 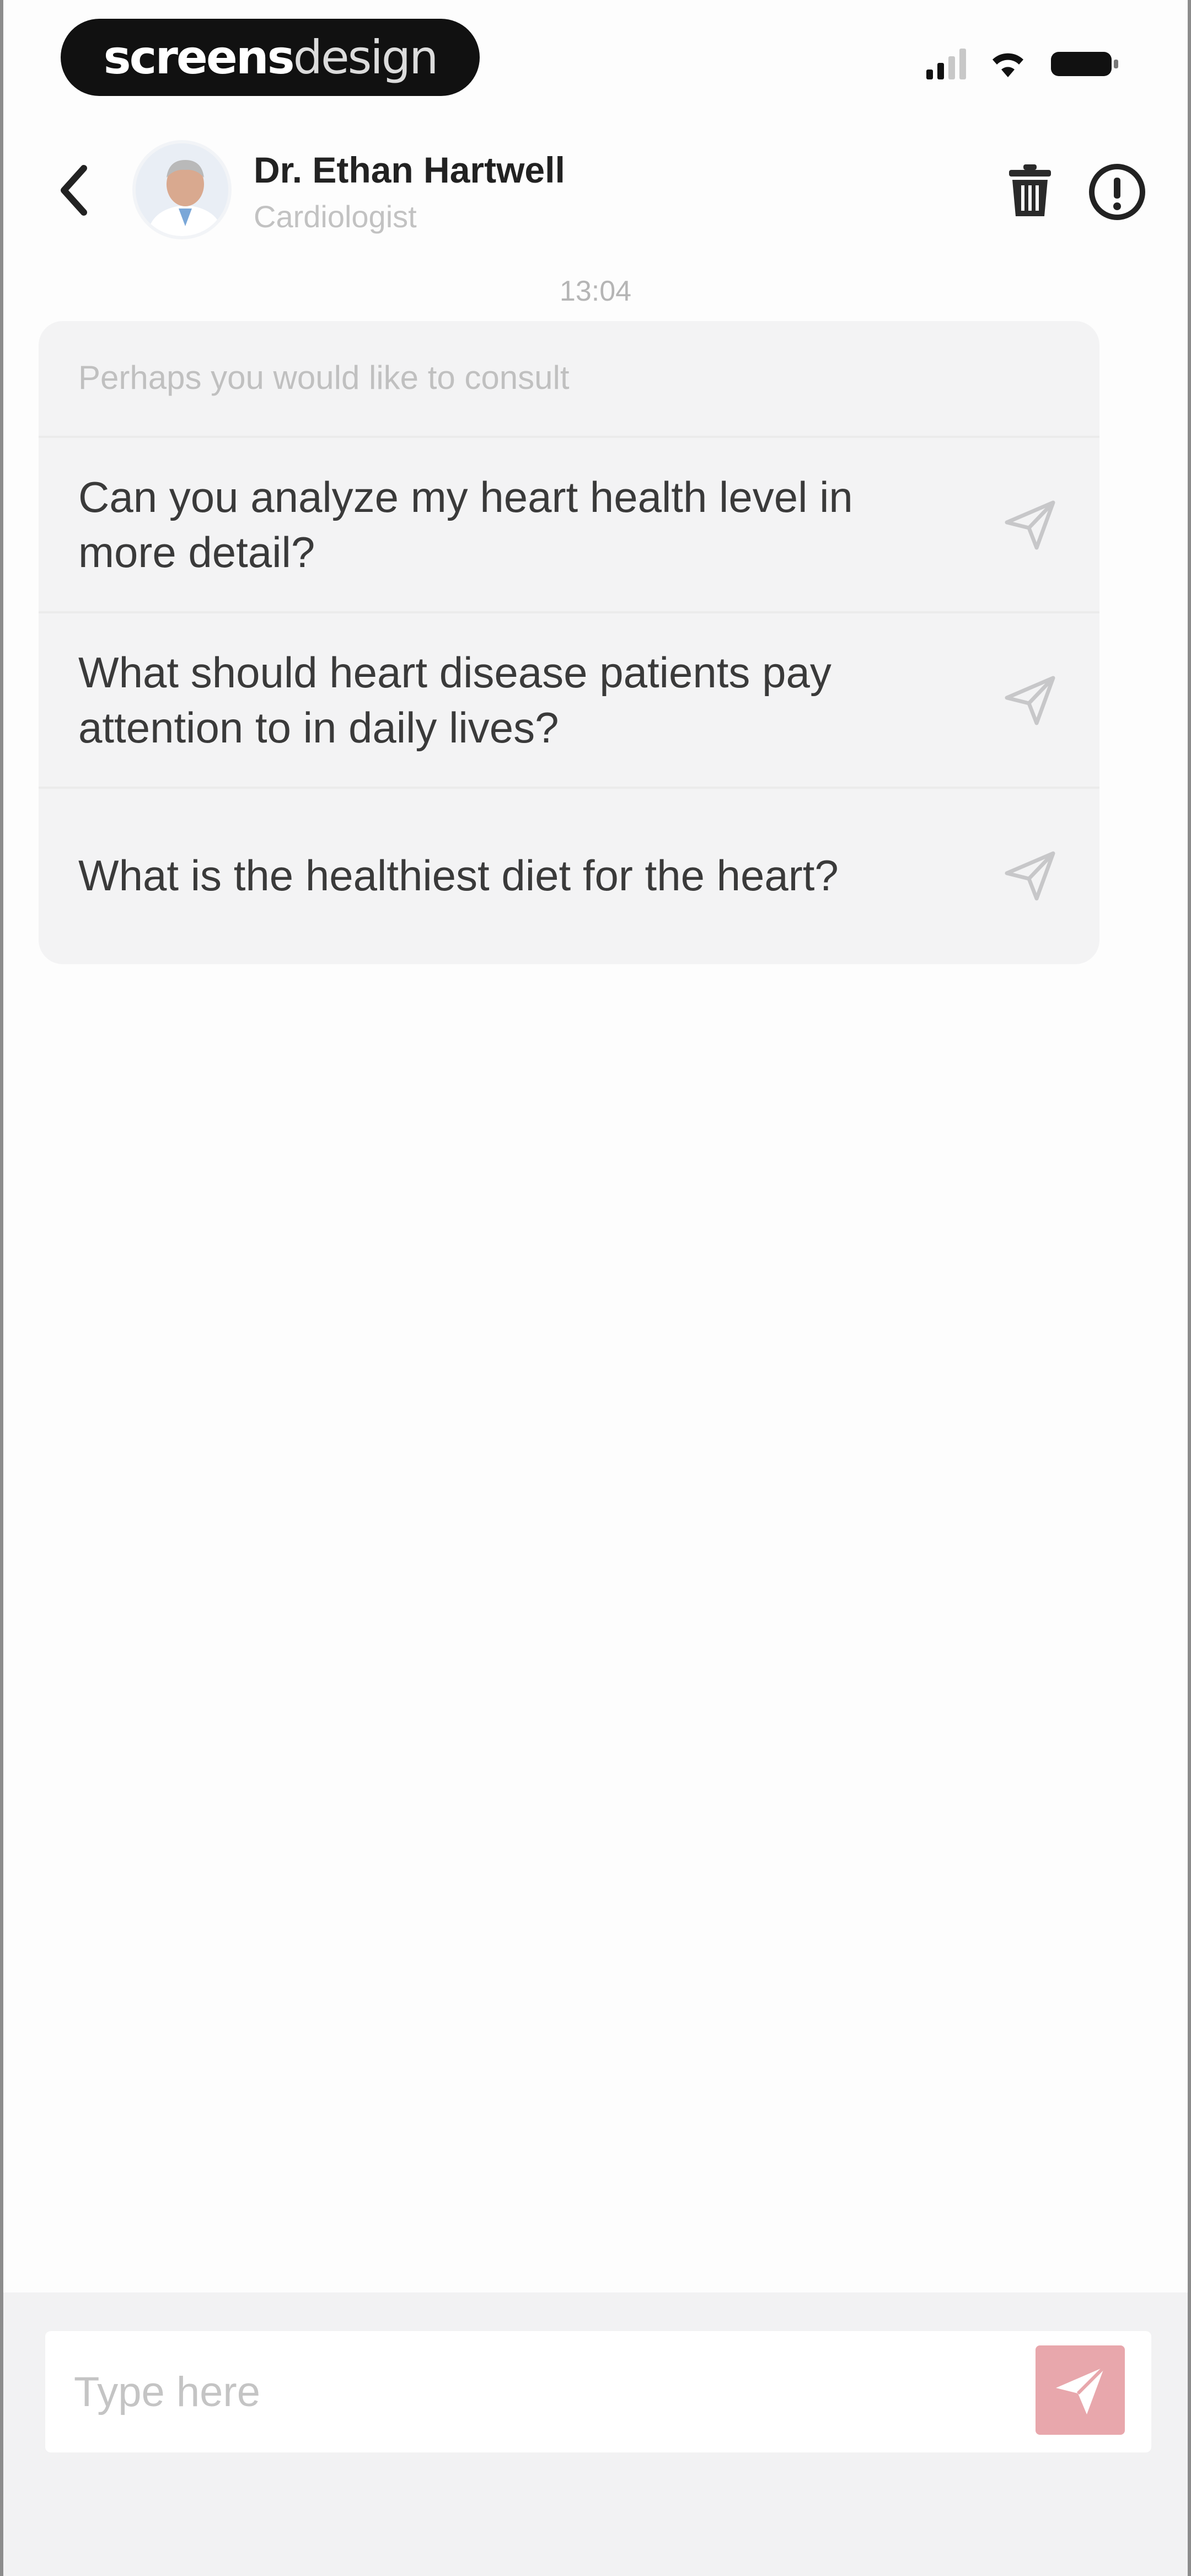 What do you see at coordinates (199, 57) in the screenshot?
I see `brand-logo-bold: screens` at bounding box center [199, 57].